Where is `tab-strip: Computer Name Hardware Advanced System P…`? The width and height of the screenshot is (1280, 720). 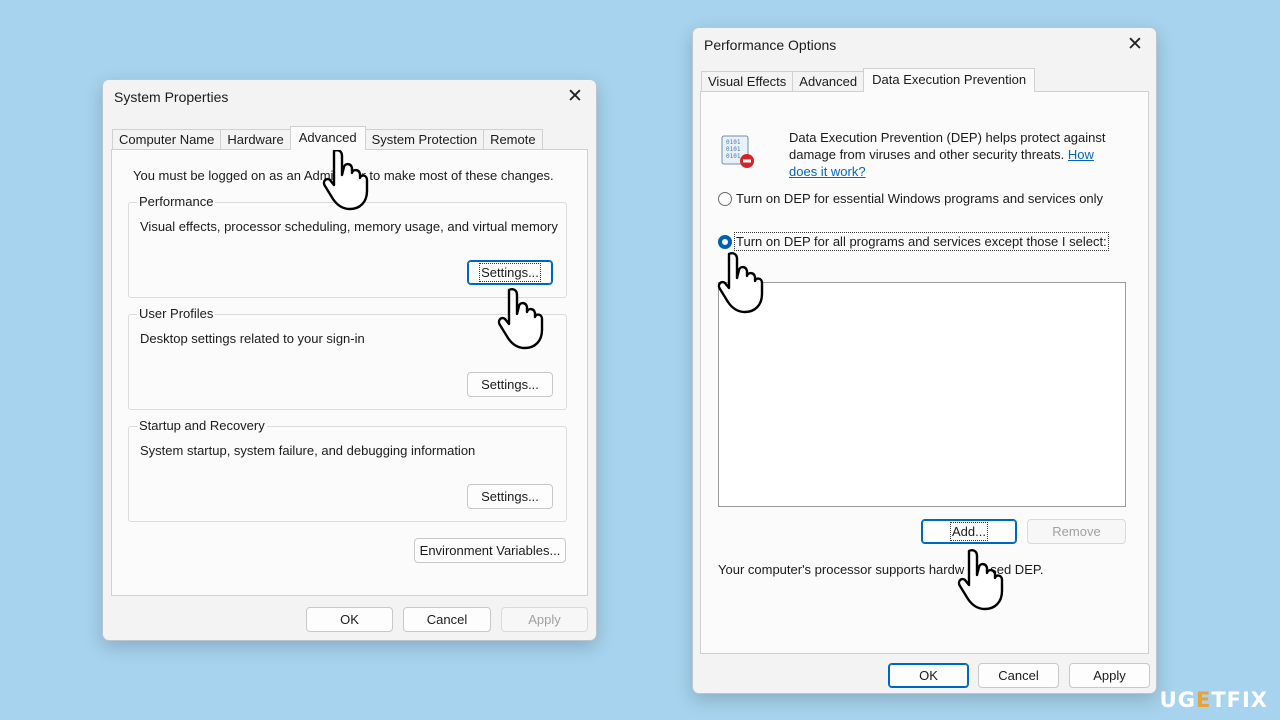
tab-strip: Computer Name Hardware Advanced System P… is located at coordinates (327, 138).